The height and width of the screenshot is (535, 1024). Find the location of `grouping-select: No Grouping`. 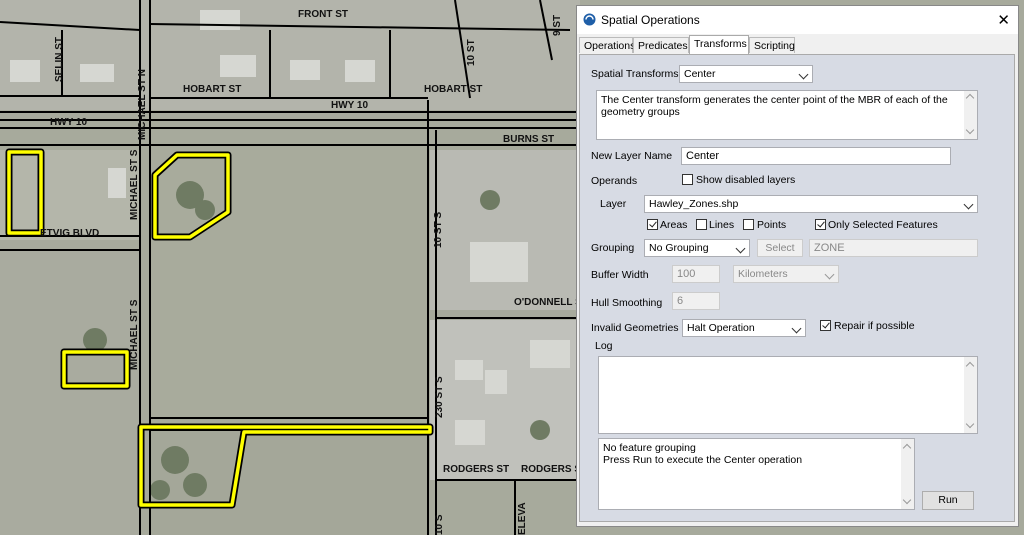

grouping-select: No Grouping is located at coordinates (697, 248).